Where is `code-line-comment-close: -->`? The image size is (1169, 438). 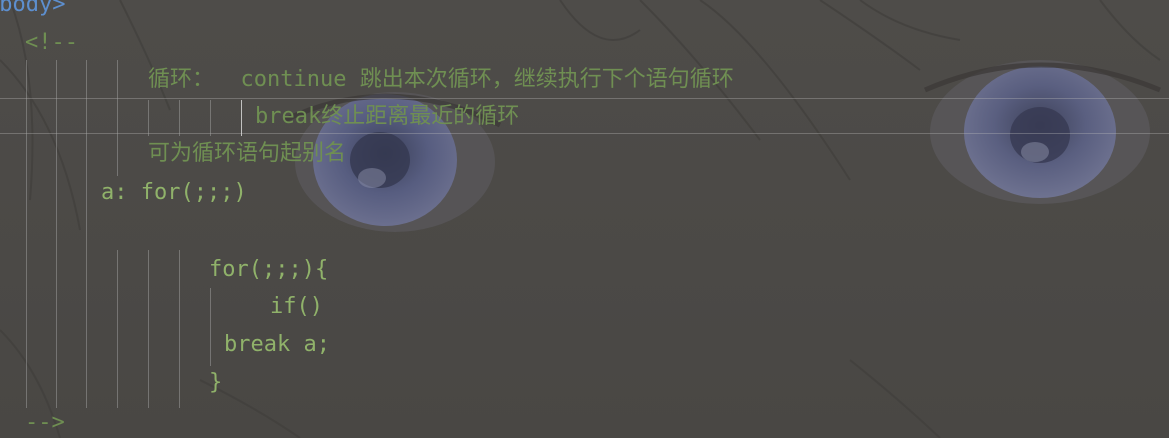
code-line-comment-close: --> is located at coordinates (45, 421).